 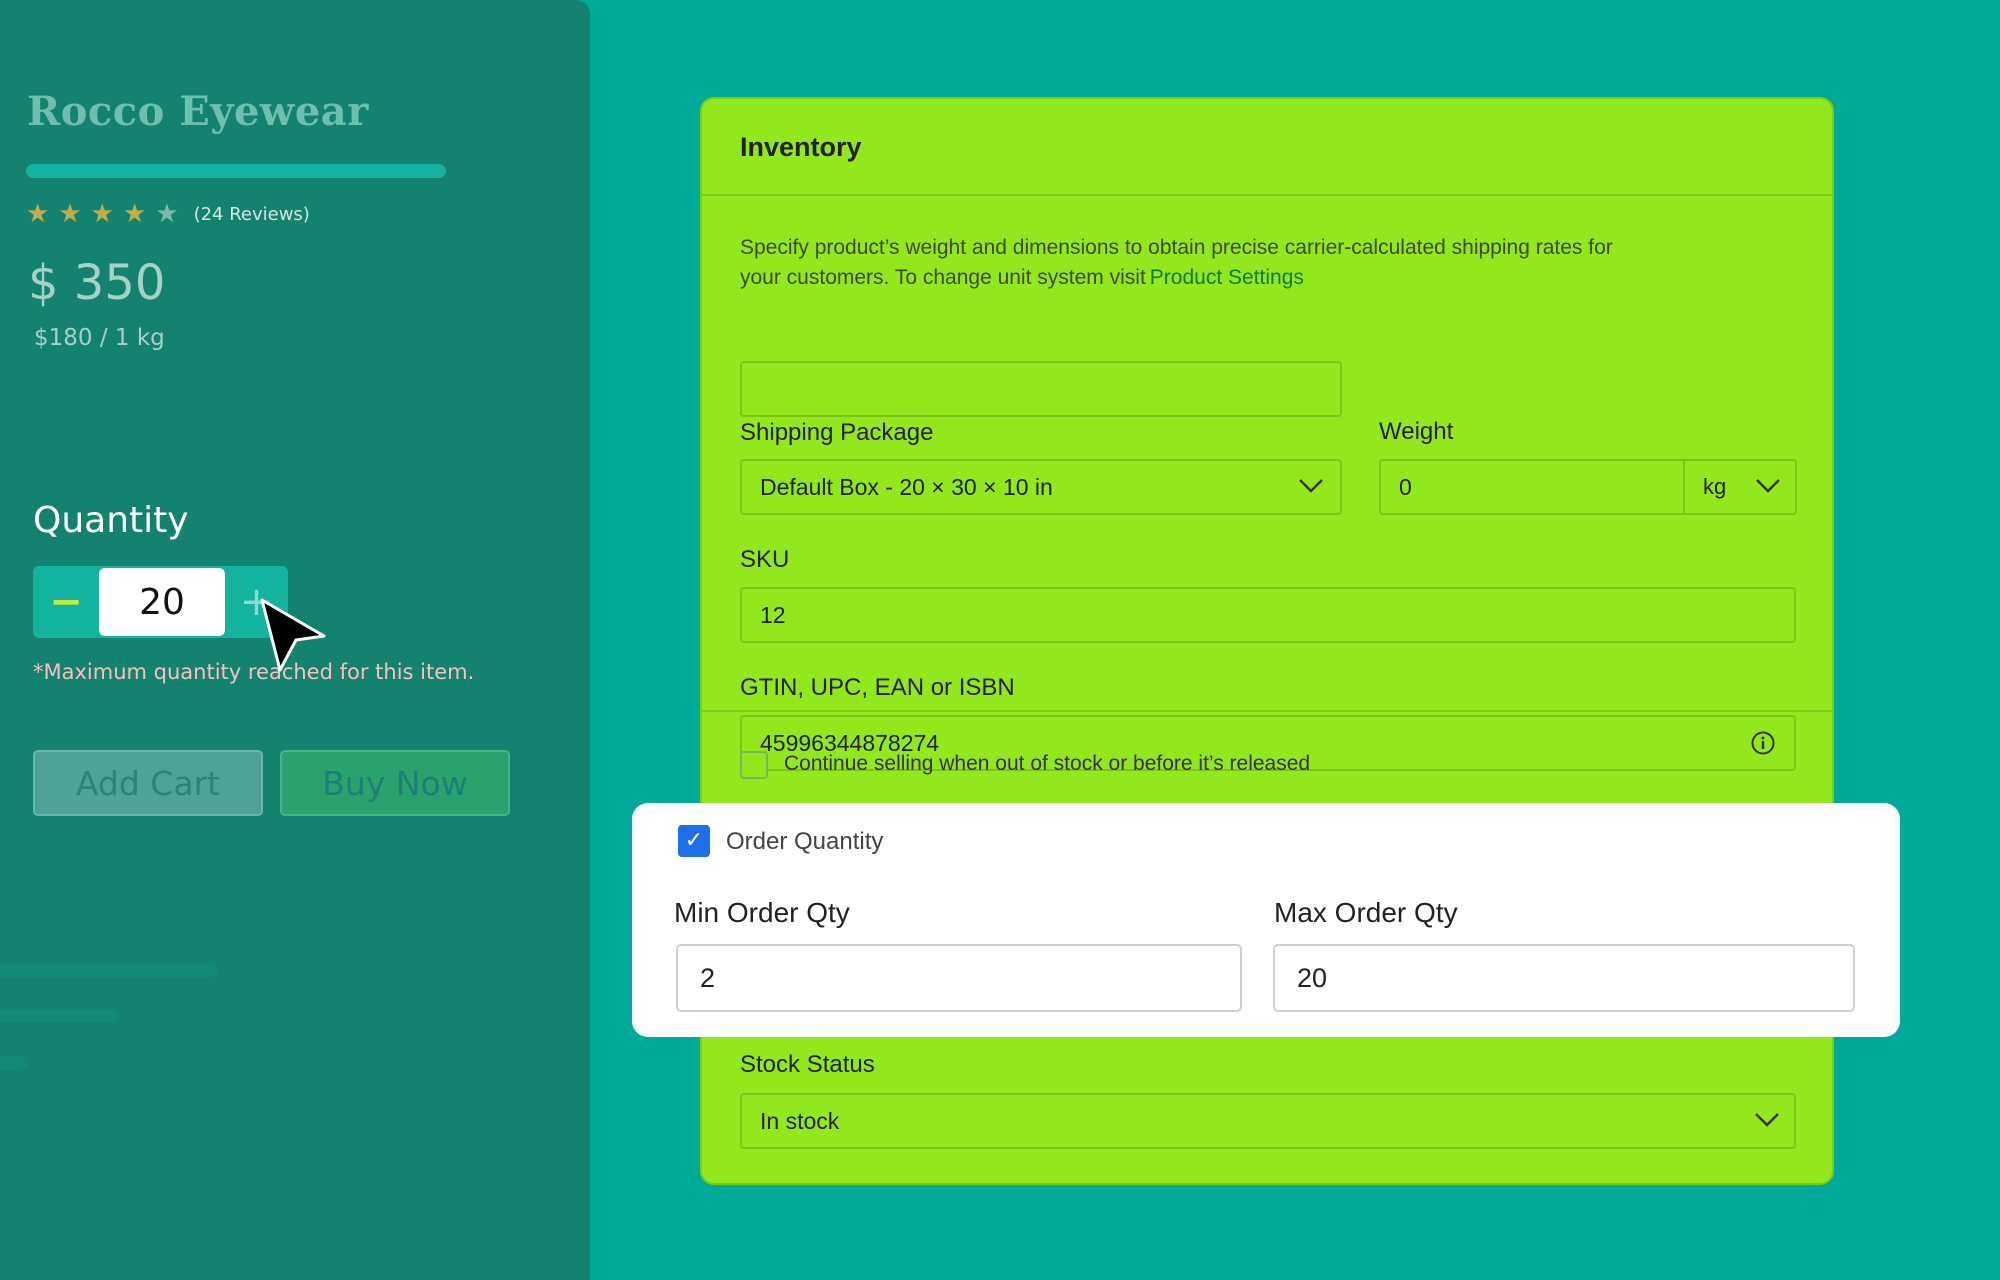 I want to click on shipping-package-label: Shipping Package, so click(x=837, y=432).